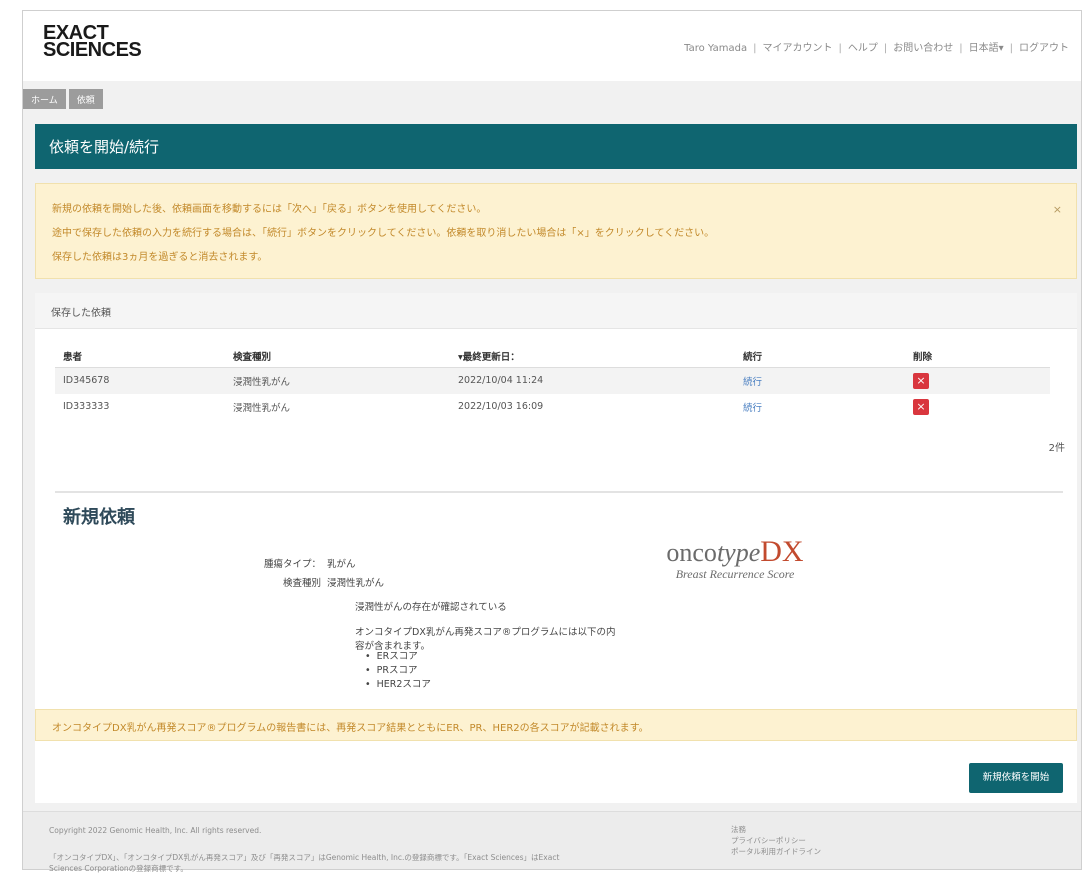  What do you see at coordinates (1016, 778) in the screenshot?
I see `start-new-request-button: 新規依頼を開始` at bounding box center [1016, 778].